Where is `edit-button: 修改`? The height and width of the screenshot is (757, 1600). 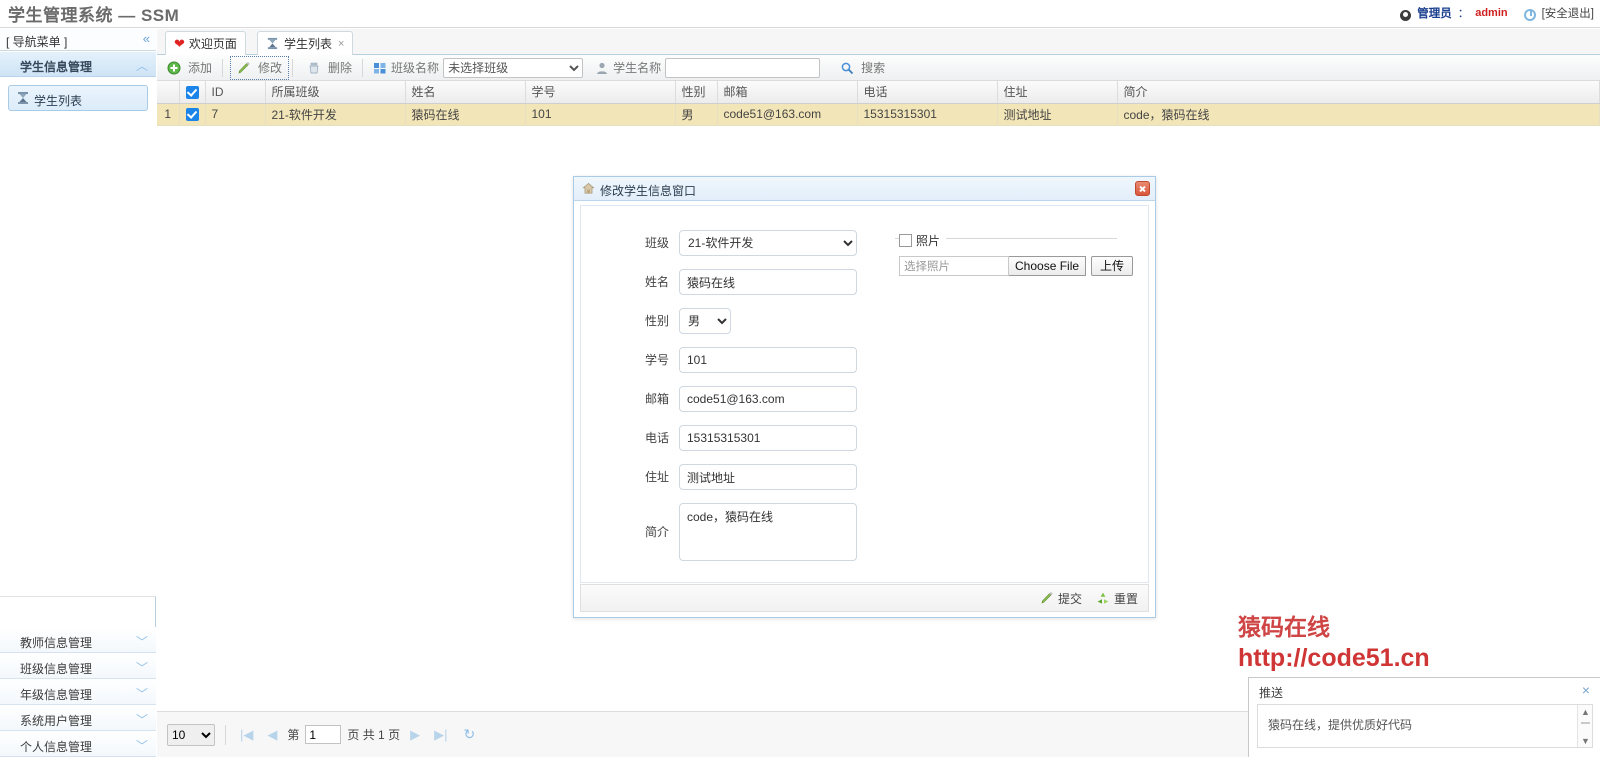 edit-button: 修改 is located at coordinates (260, 67).